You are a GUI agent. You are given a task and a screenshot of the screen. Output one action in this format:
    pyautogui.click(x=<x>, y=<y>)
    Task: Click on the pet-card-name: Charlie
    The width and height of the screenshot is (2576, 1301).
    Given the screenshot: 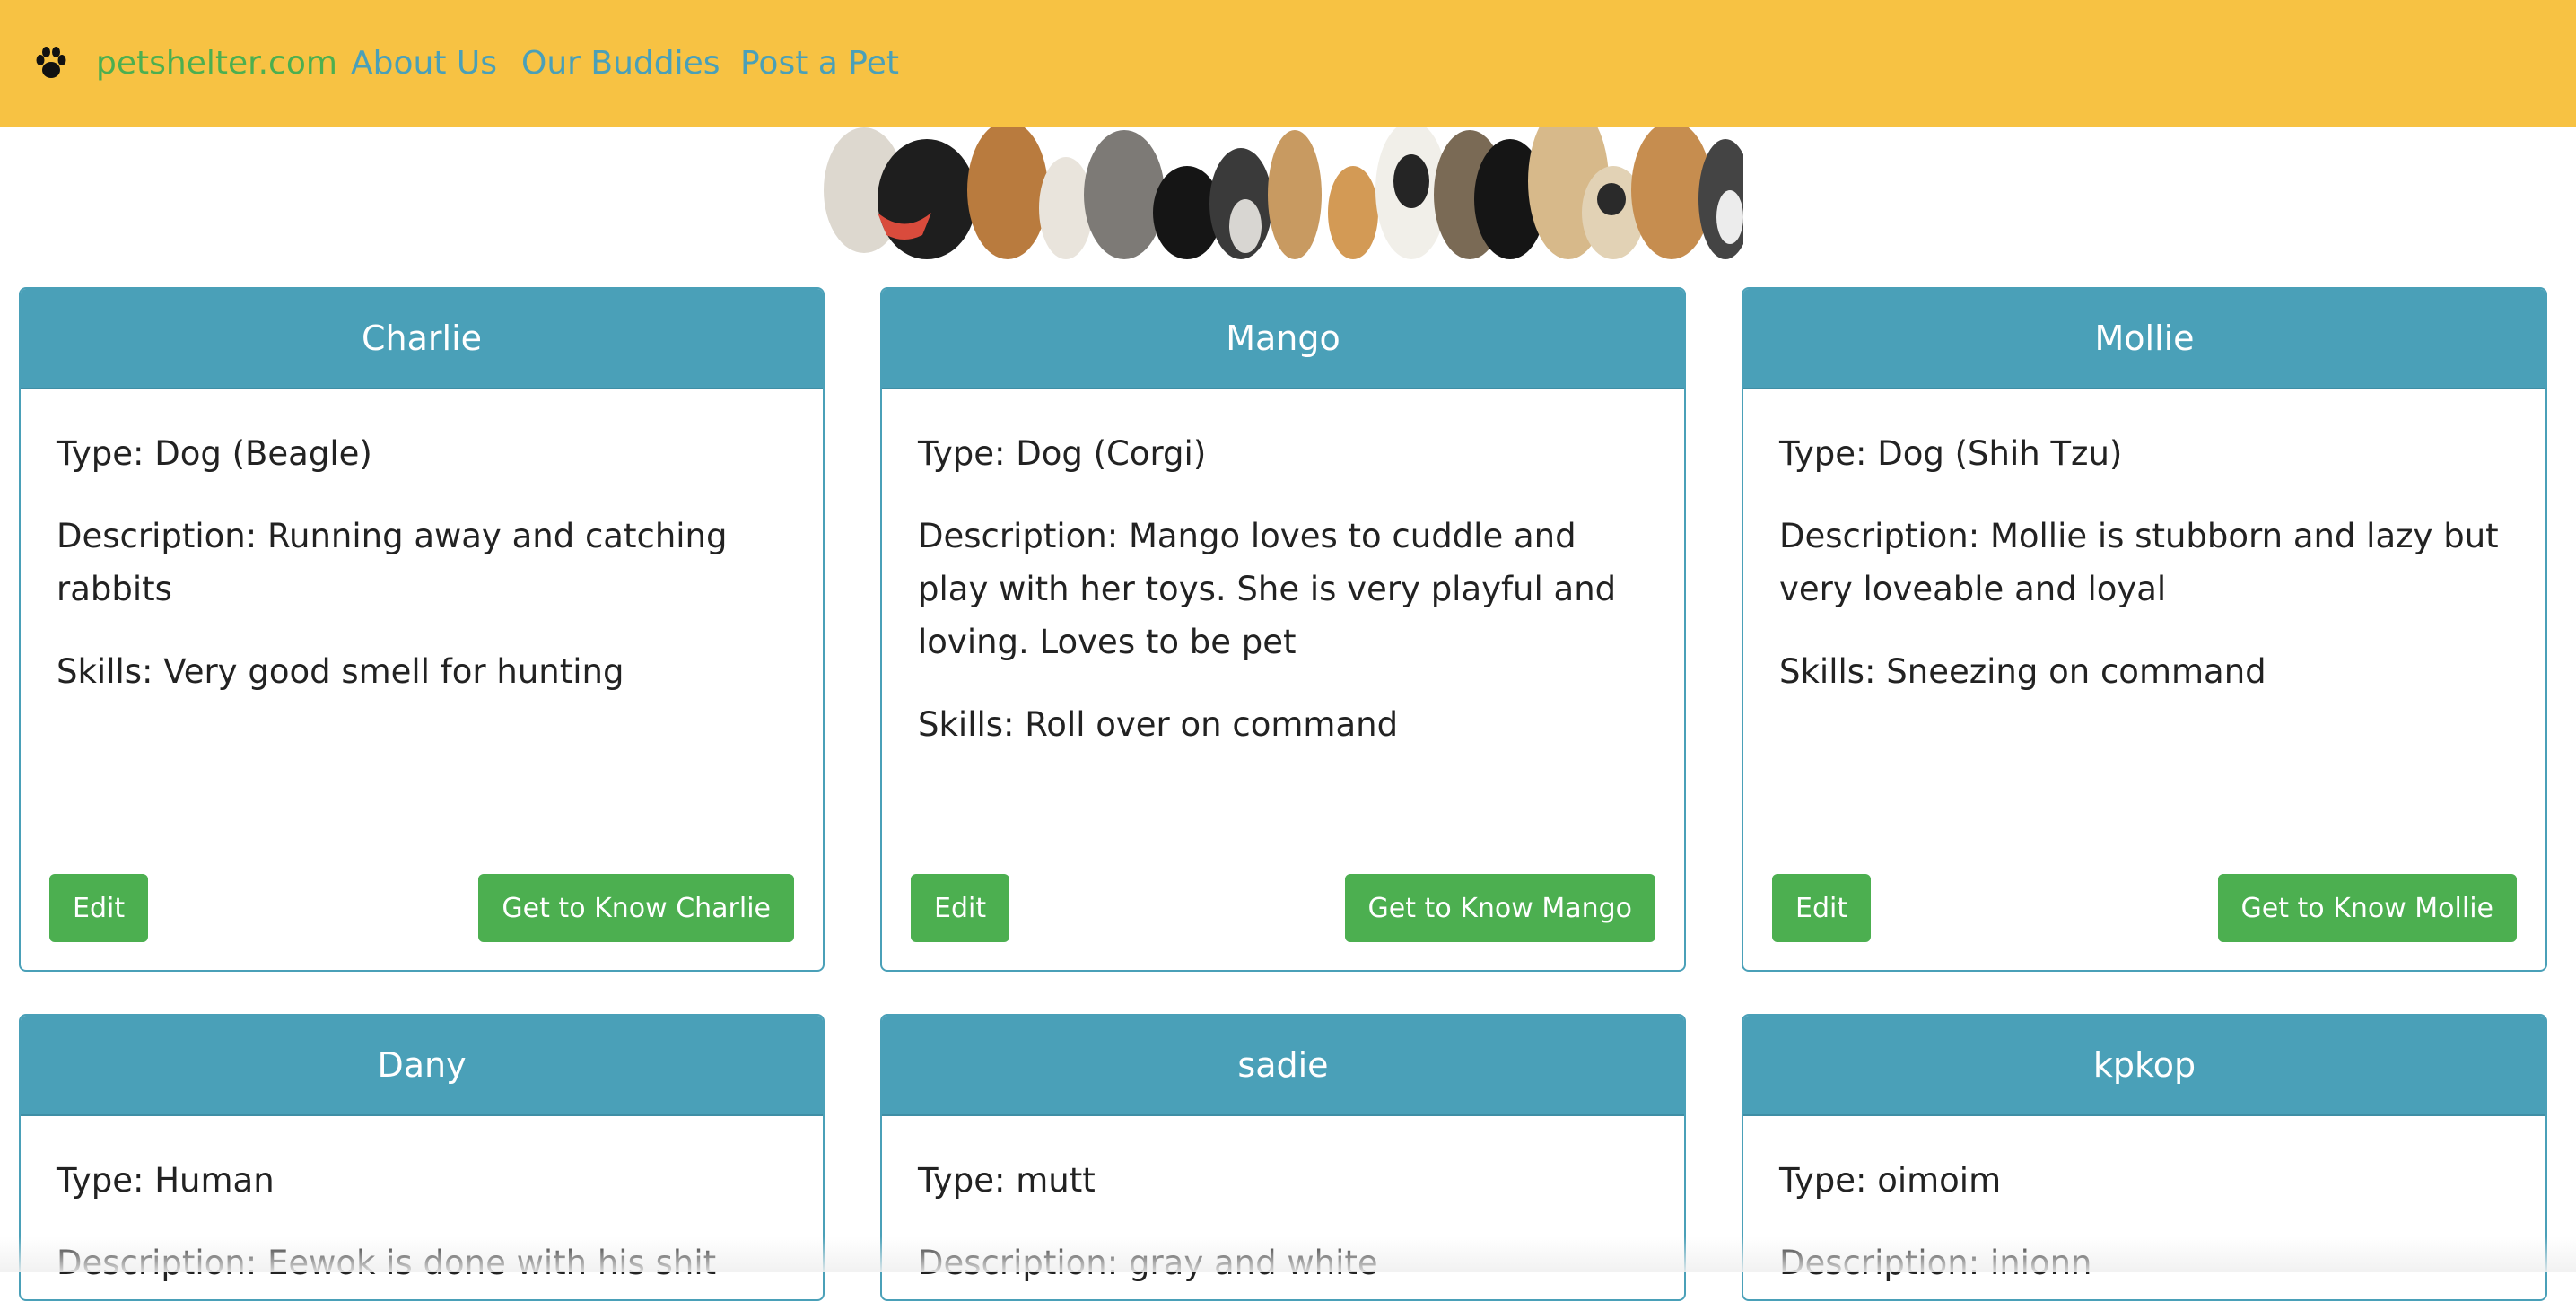 What is the action you would take?
    pyautogui.click(x=422, y=339)
    